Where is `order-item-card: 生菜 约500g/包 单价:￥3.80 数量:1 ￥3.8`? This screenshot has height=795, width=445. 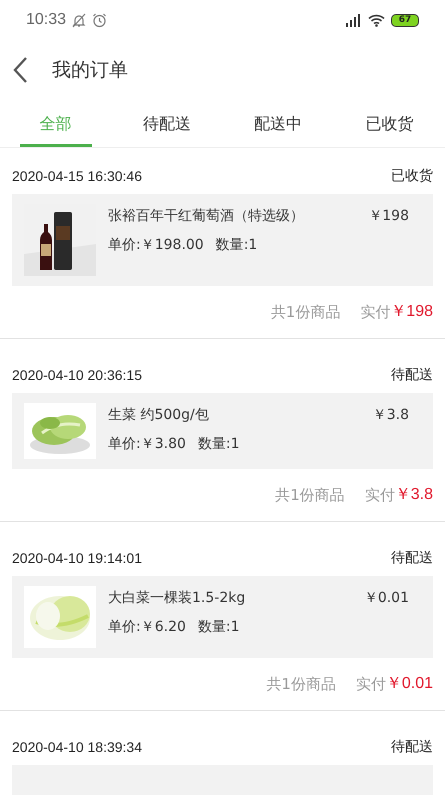
order-item-card: 生菜 约500g/包 单价:￥3.80 数量:1 ￥3.8 is located at coordinates (222, 431).